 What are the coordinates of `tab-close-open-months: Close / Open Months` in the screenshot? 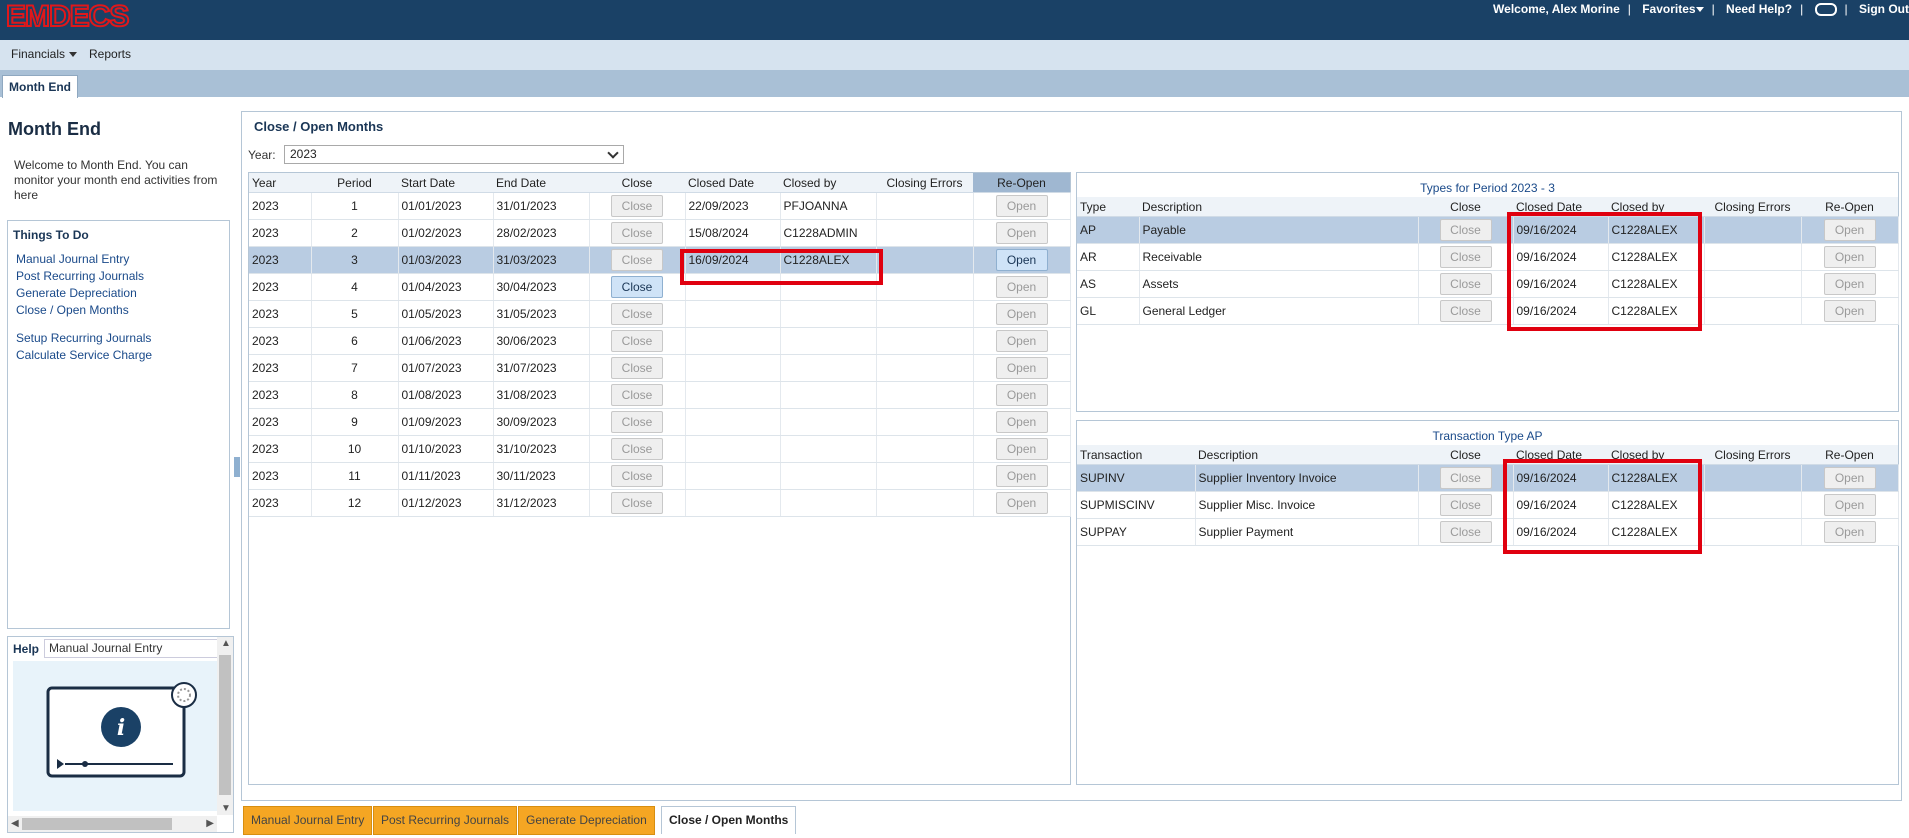 It's located at (729, 820).